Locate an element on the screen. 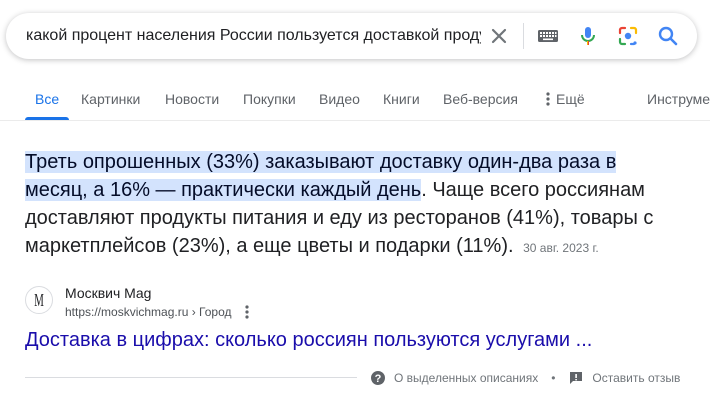  tab-more-label: Ещё is located at coordinates (570, 99).